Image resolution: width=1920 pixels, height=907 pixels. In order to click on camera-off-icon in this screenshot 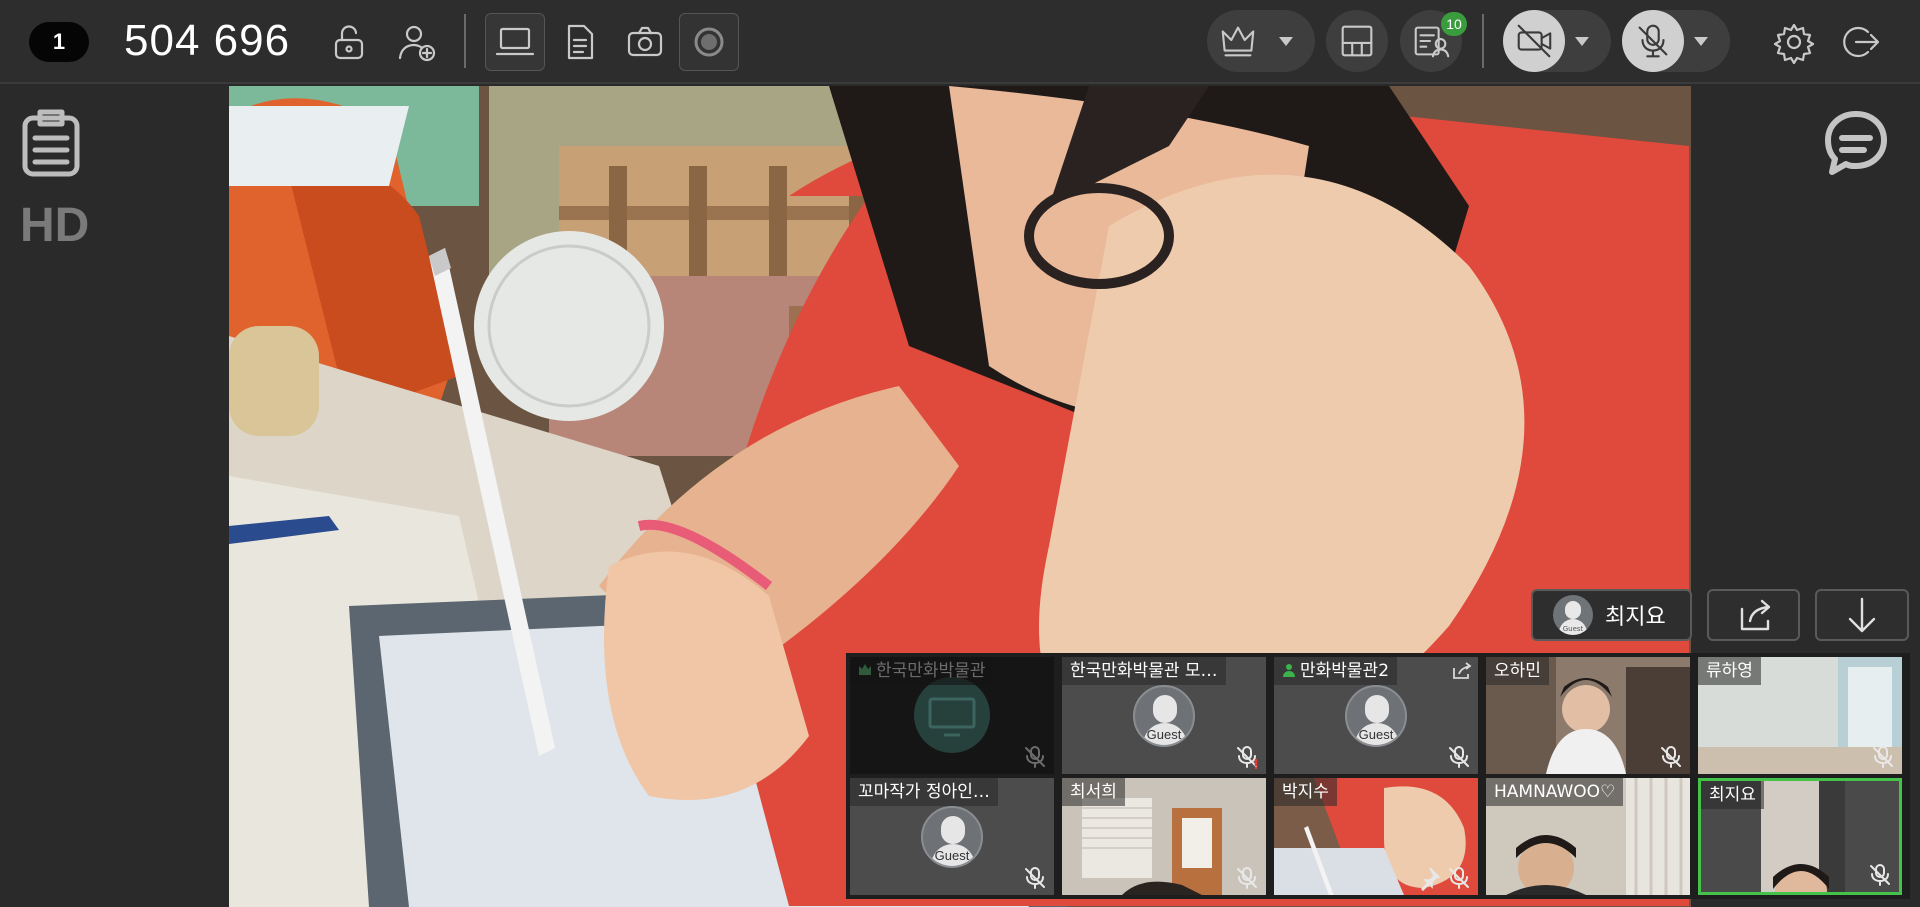, I will do `click(1534, 41)`.